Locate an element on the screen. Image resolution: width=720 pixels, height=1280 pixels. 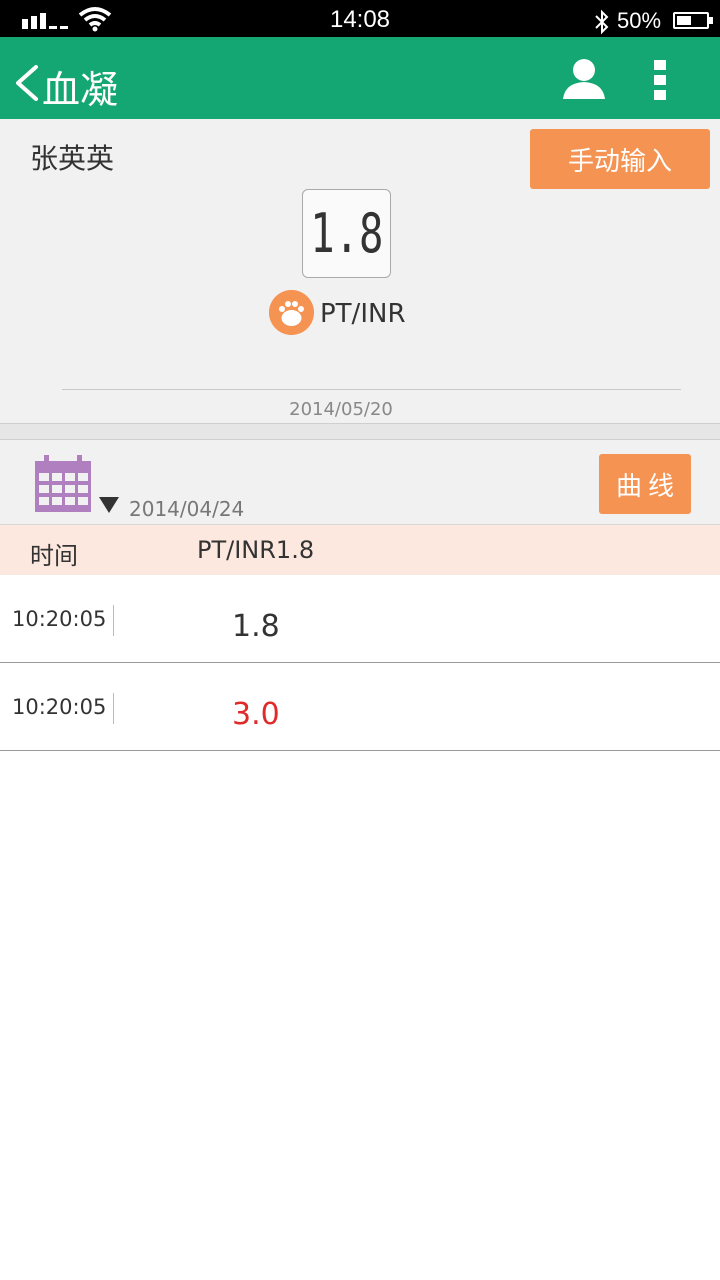
status-time: 14:08 is located at coordinates (360, 19).